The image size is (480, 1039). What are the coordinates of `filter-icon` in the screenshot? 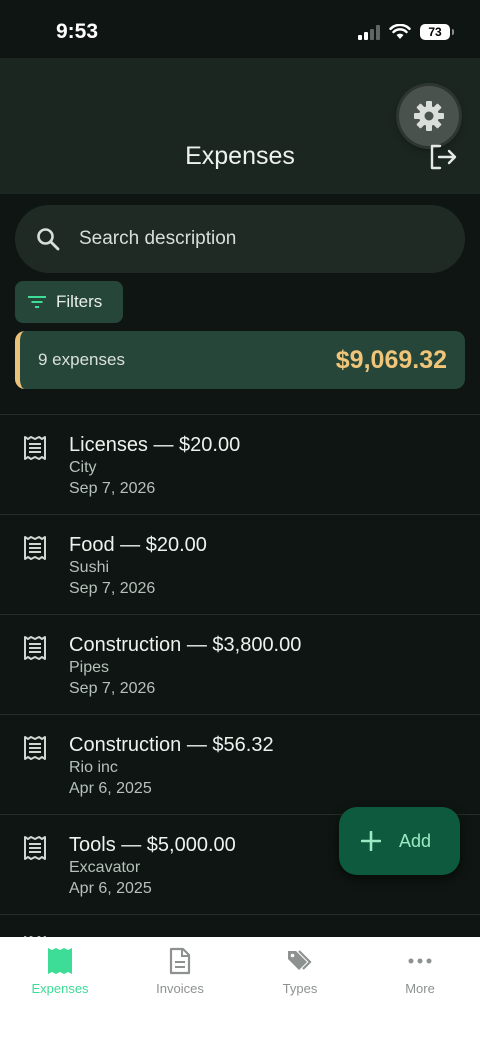 It's located at (37, 302).